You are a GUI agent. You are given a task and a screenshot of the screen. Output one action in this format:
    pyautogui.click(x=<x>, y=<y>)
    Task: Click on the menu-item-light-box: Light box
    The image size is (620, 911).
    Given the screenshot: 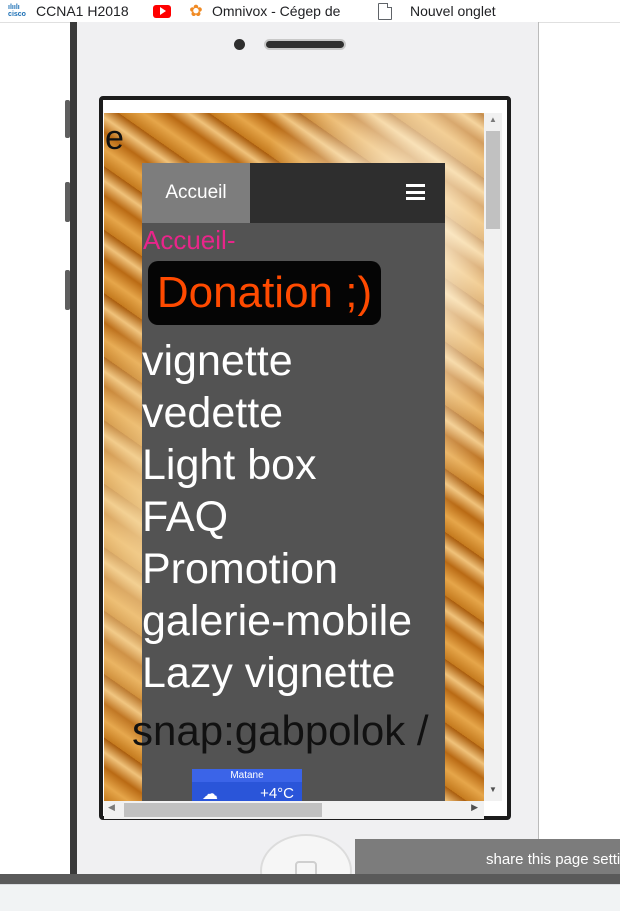 What is the action you would take?
    pyautogui.click(x=277, y=465)
    